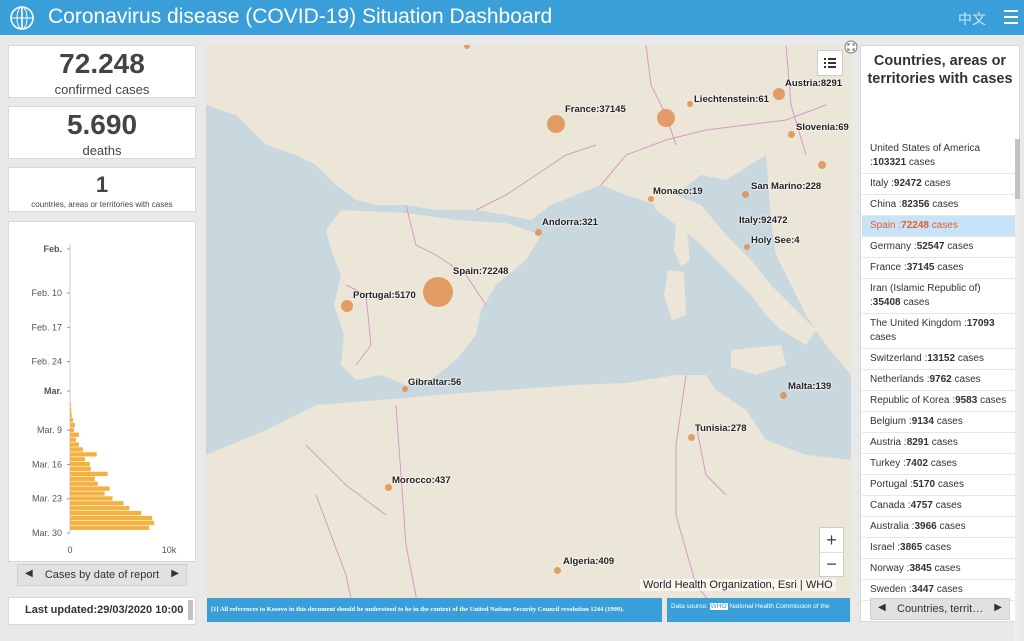  What do you see at coordinates (939, 359) in the screenshot?
I see `country-list-item: Switzerland :13152 cases` at bounding box center [939, 359].